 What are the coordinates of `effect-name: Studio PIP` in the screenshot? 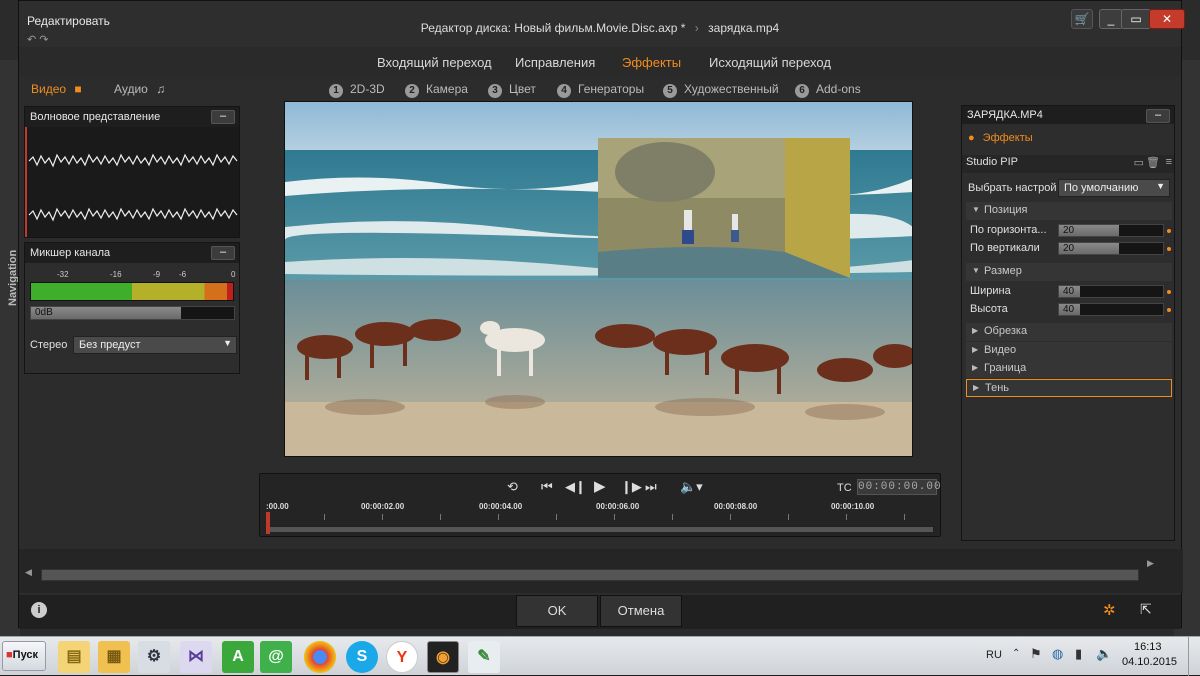 It's located at (992, 162).